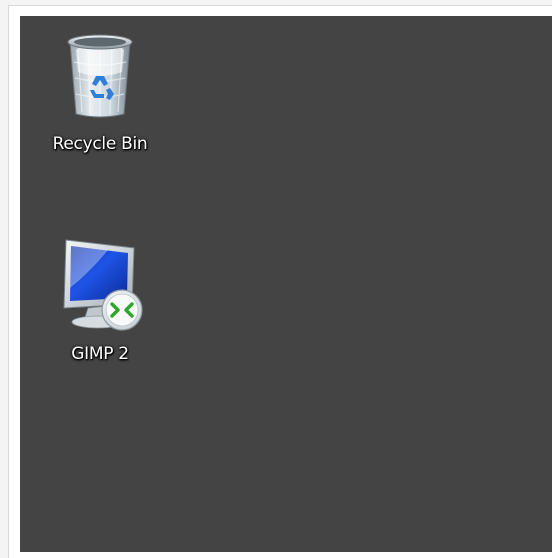 The image size is (552, 558). Describe the element at coordinates (103, 285) in the screenshot. I see `remote-desktop-icon` at that location.